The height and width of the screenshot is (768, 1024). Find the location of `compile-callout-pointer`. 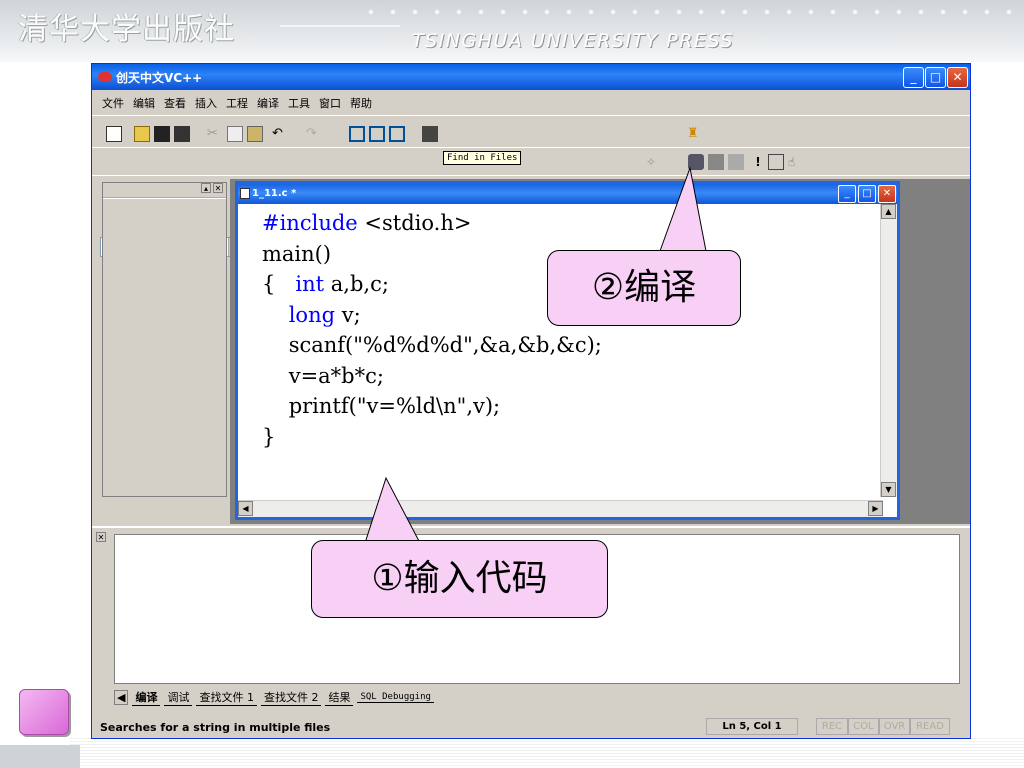

compile-callout-pointer is located at coordinates (683, 209).